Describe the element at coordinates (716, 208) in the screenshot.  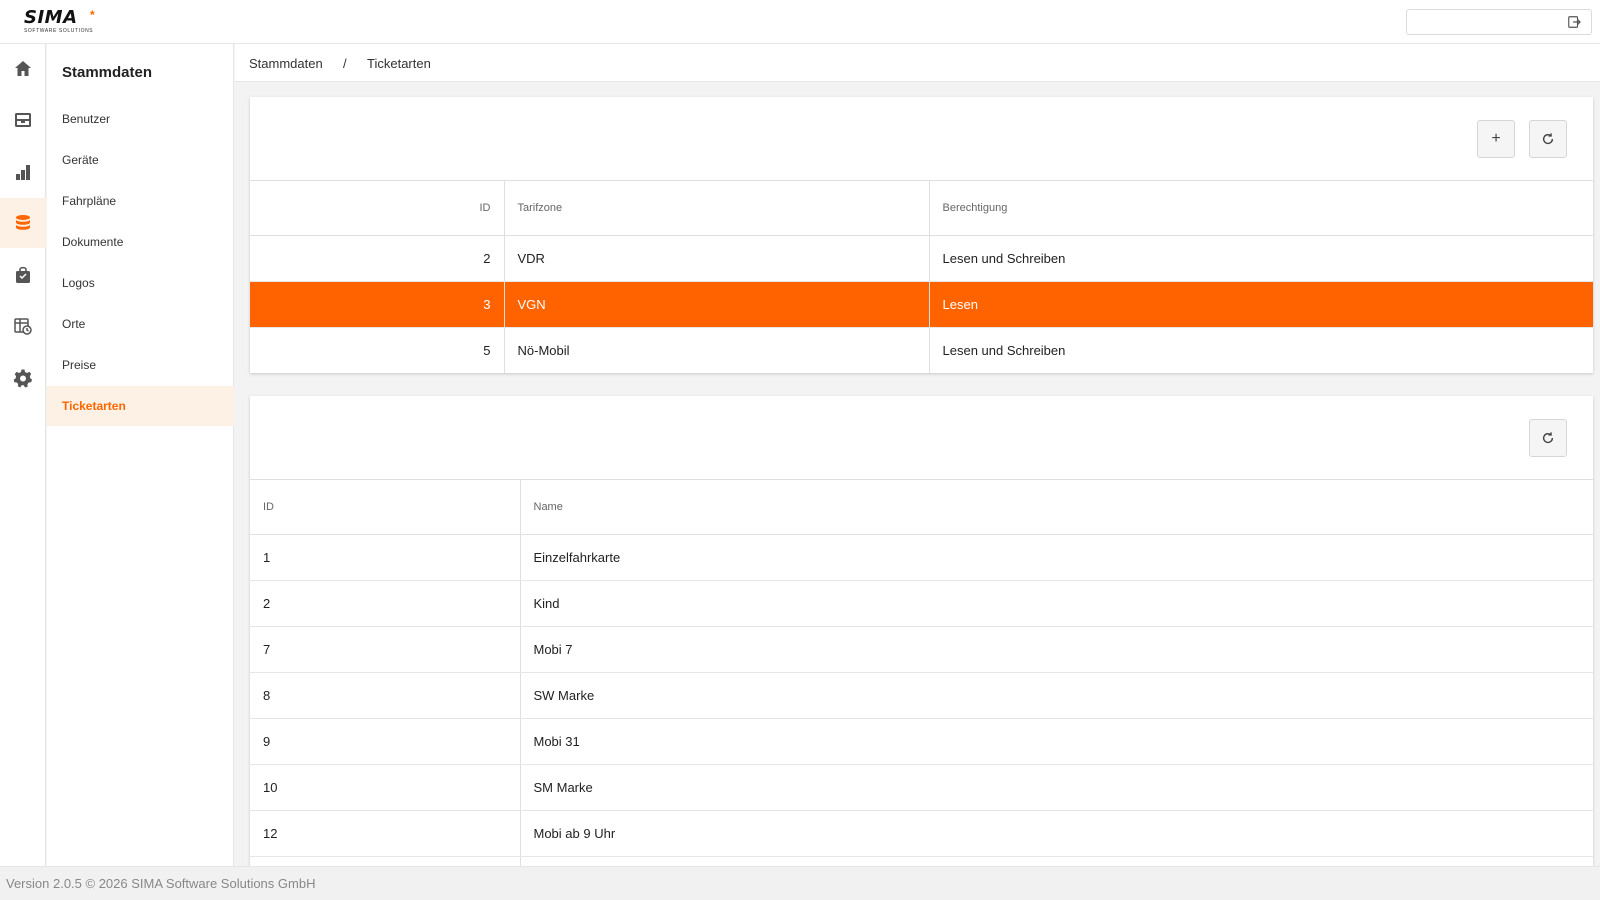
I see `column-header-tarifzone: Tarifzone` at that location.